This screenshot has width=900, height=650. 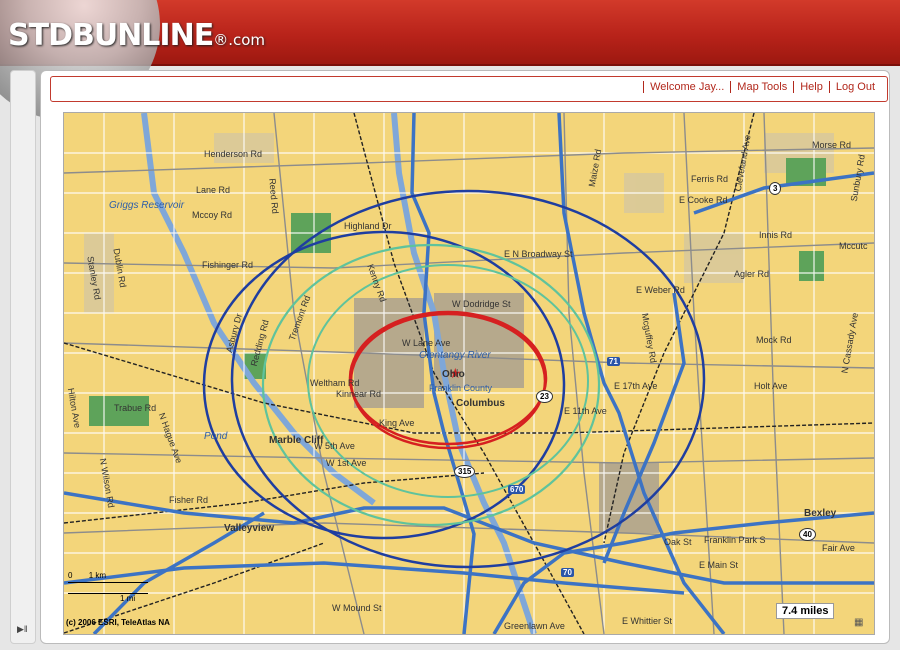 I want to click on map-label-w1st: W 1st Ave, so click(x=346, y=463).